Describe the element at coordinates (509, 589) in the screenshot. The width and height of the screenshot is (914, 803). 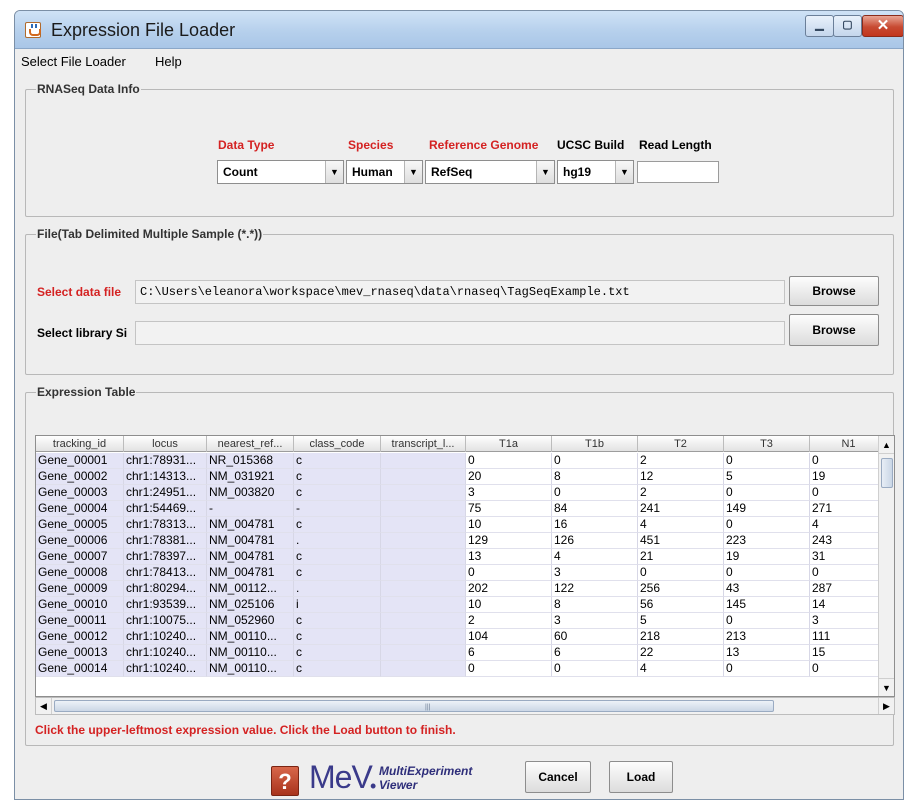
I see `table-cell: 202` at that location.